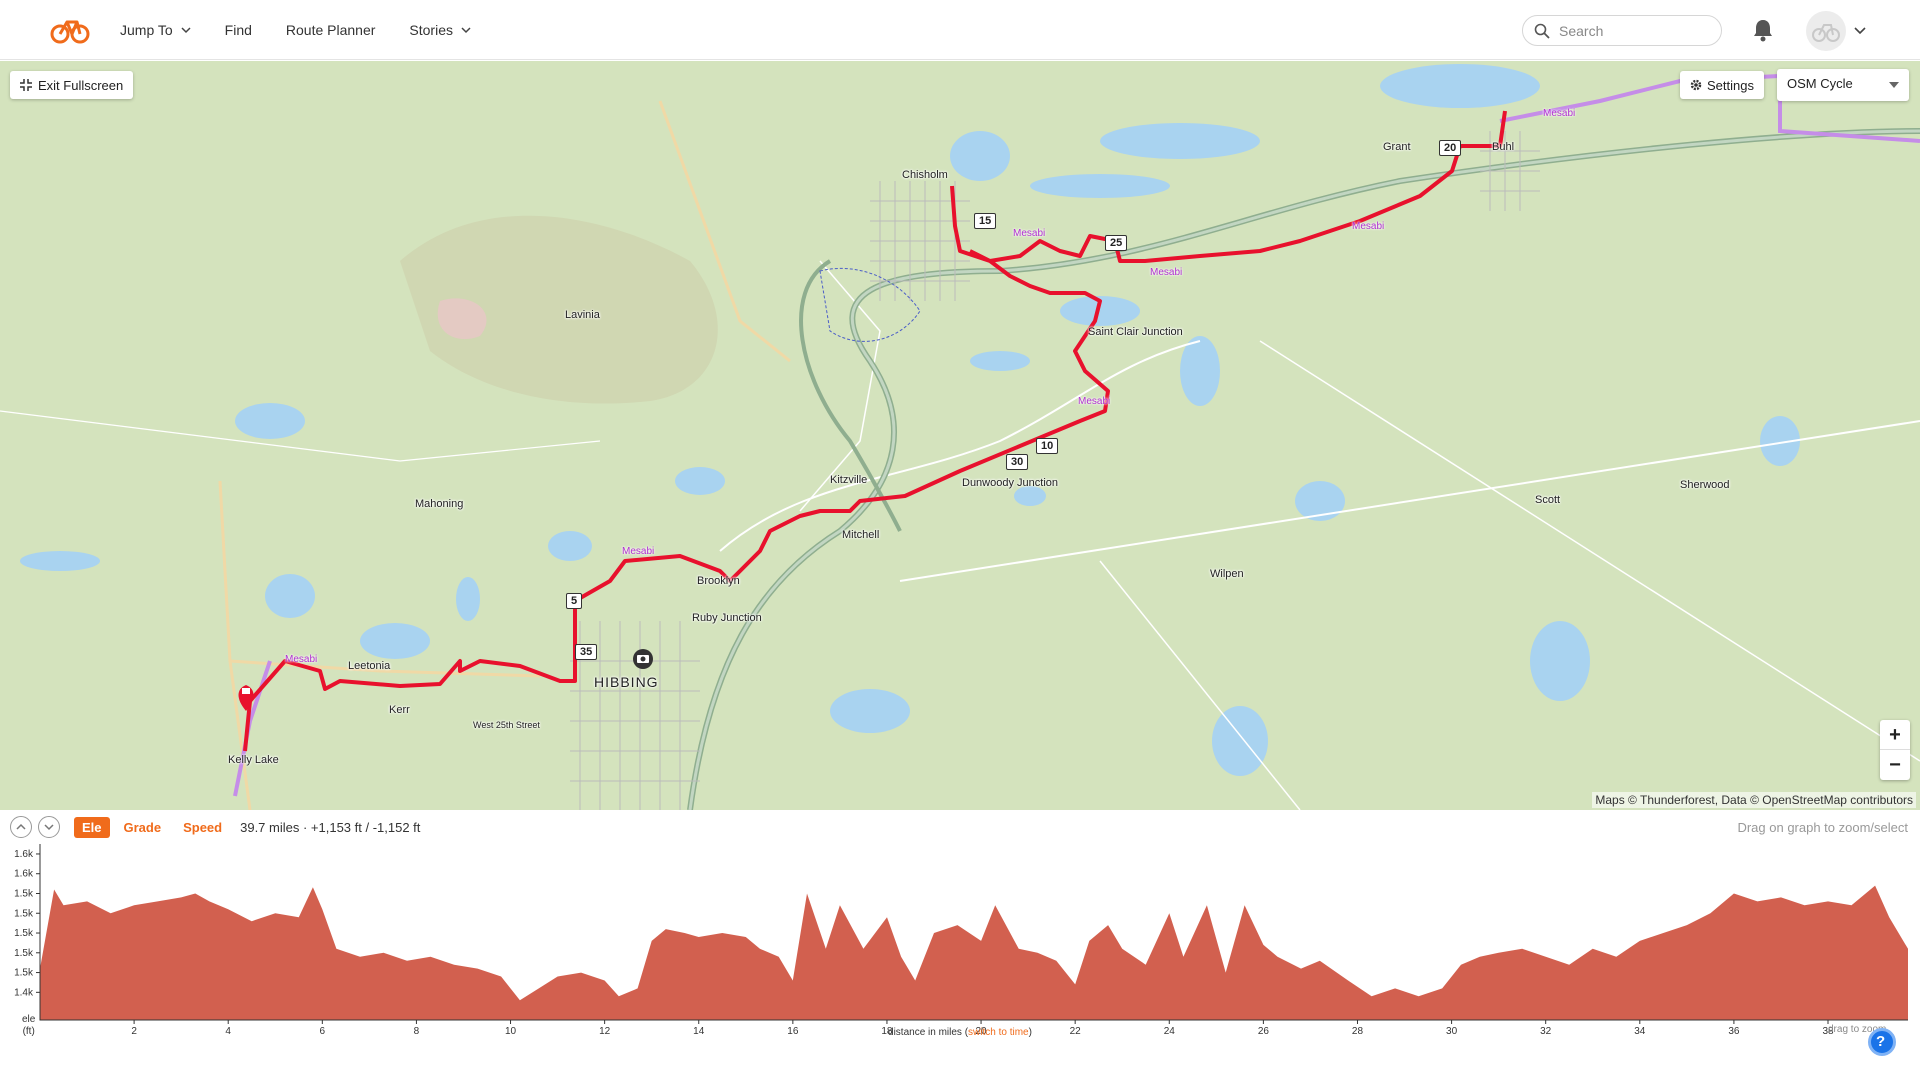  I want to click on search-icon, so click(1542, 31).